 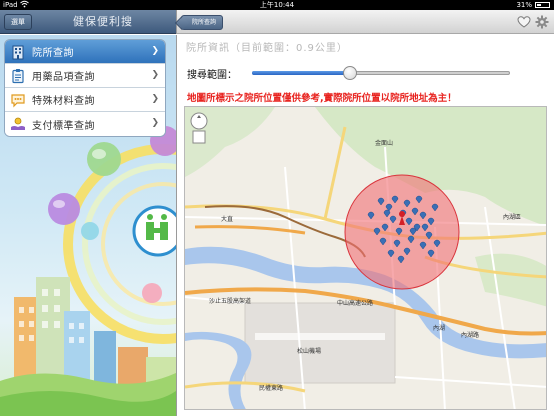 I want to click on menu-item-label: 特殊材料查詢, so click(x=63, y=101).